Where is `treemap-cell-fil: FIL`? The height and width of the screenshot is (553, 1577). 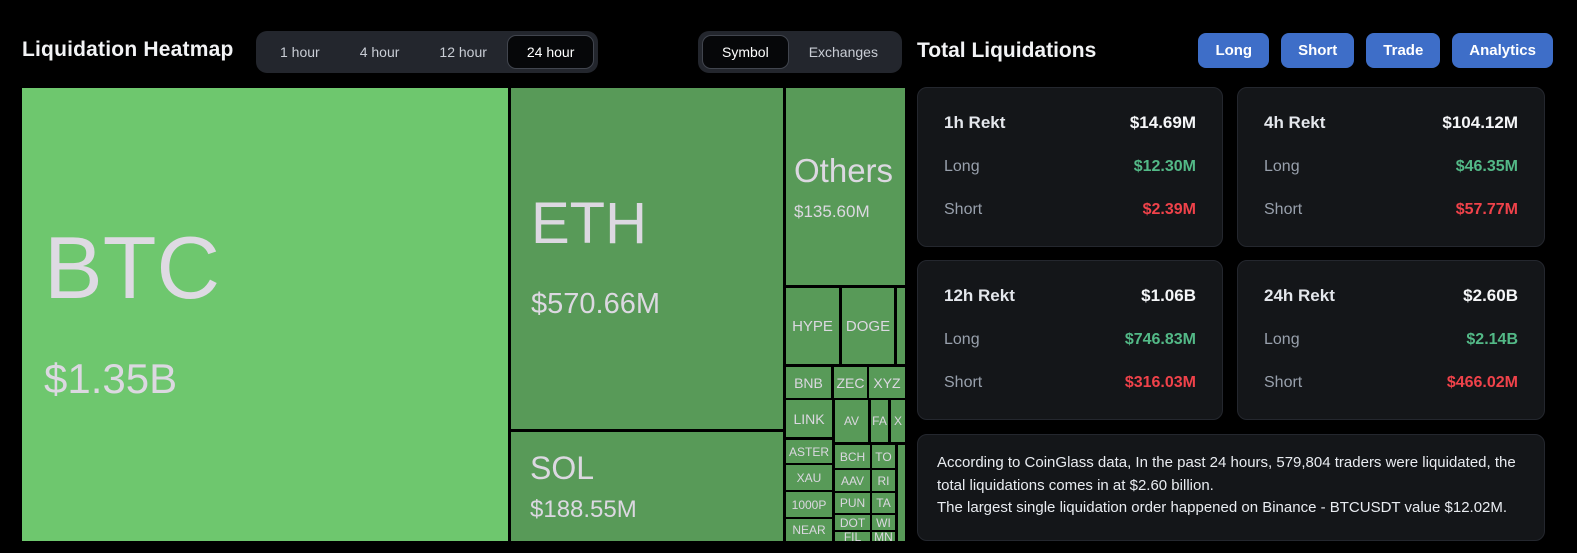
treemap-cell-fil: FIL is located at coordinates (852, 536).